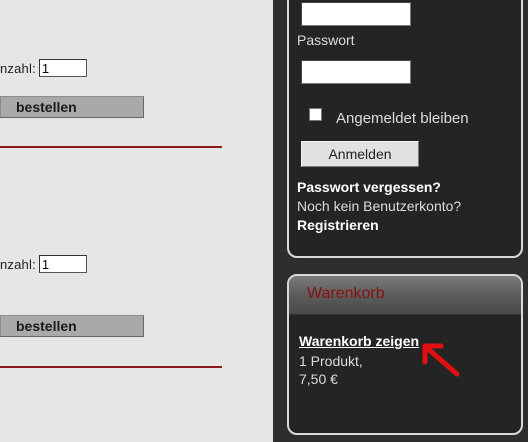 The image size is (528, 442). Describe the element at coordinates (405, 295) in the screenshot. I see `cart-header: Warenkorb` at that location.